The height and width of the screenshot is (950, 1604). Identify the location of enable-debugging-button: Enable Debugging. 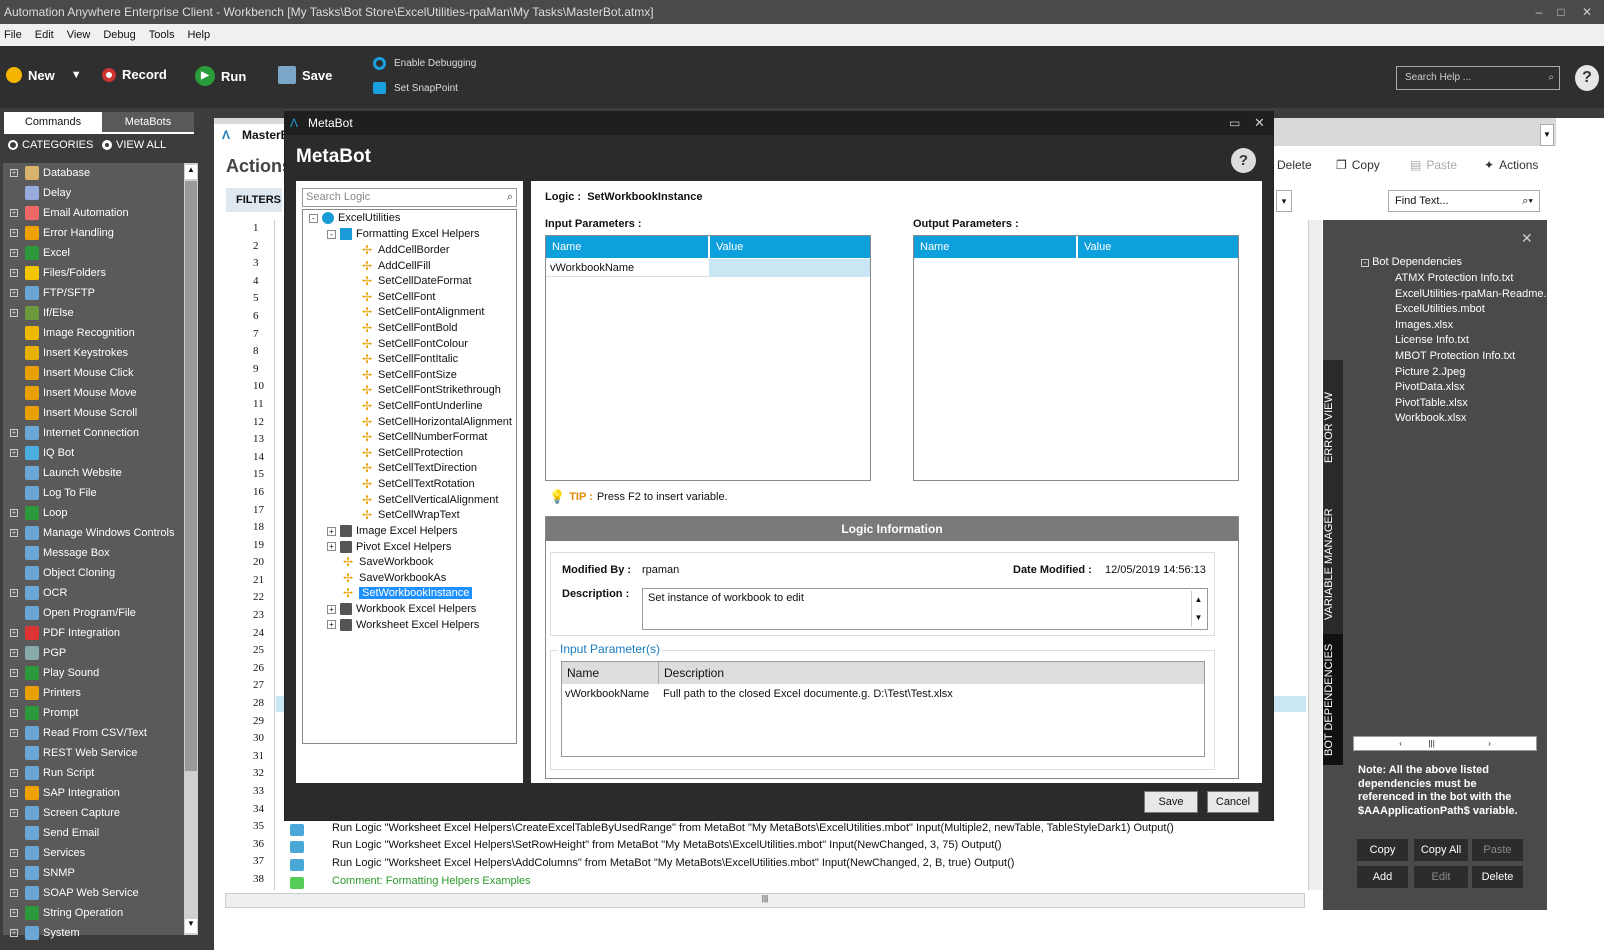
(424, 63).